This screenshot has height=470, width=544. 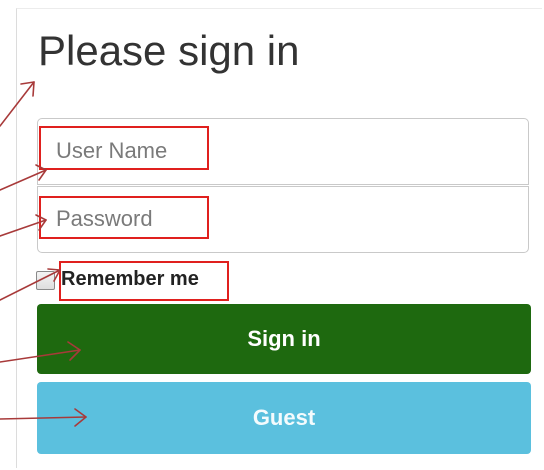 I want to click on remember-me-row: Remember me, so click(x=117, y=280).